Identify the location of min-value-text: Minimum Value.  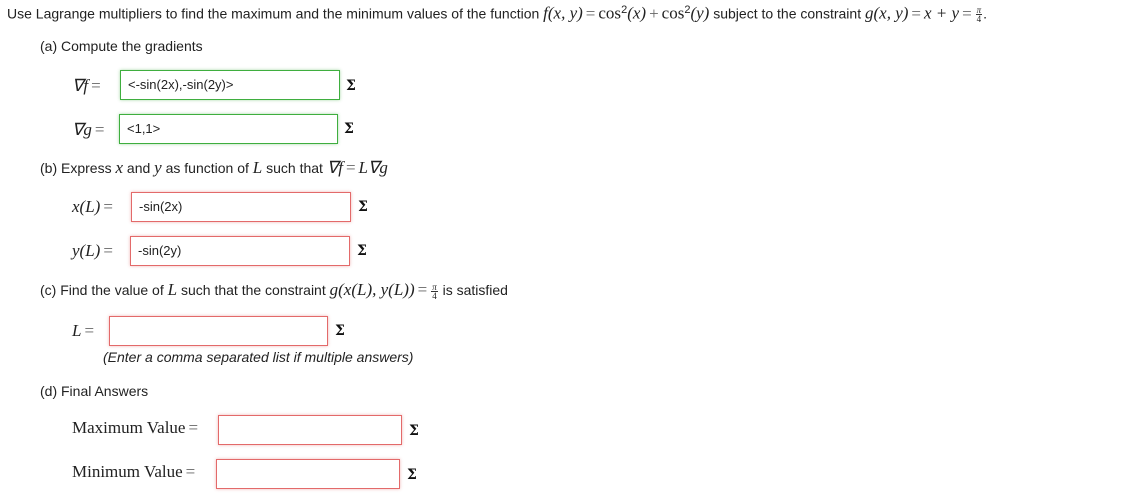
(127, 471).